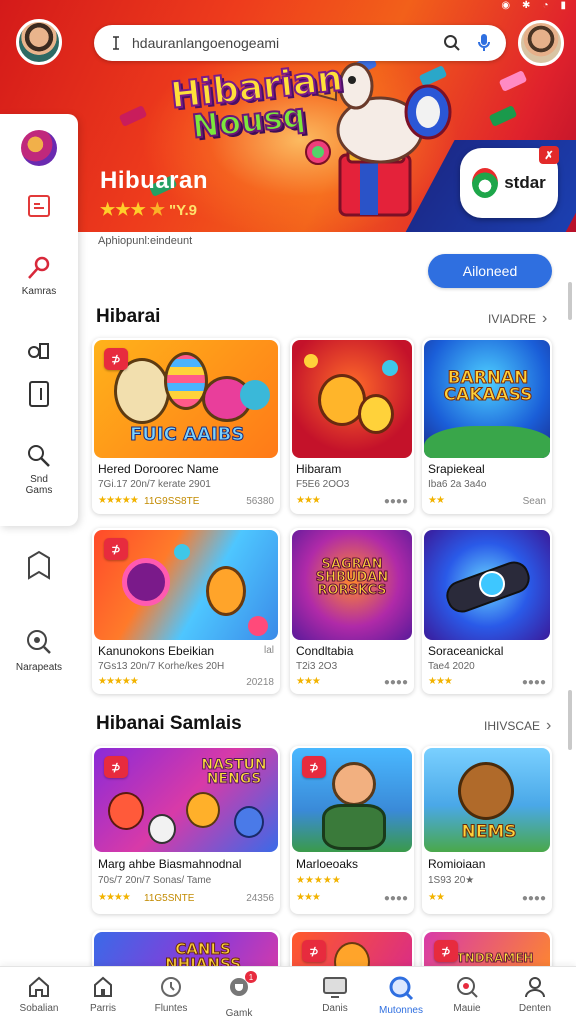 This screenshot has height=1024, width=576. Describe the element at coordinates (268, 650) in the screenshot. I see `game-aux: lal` at that location.